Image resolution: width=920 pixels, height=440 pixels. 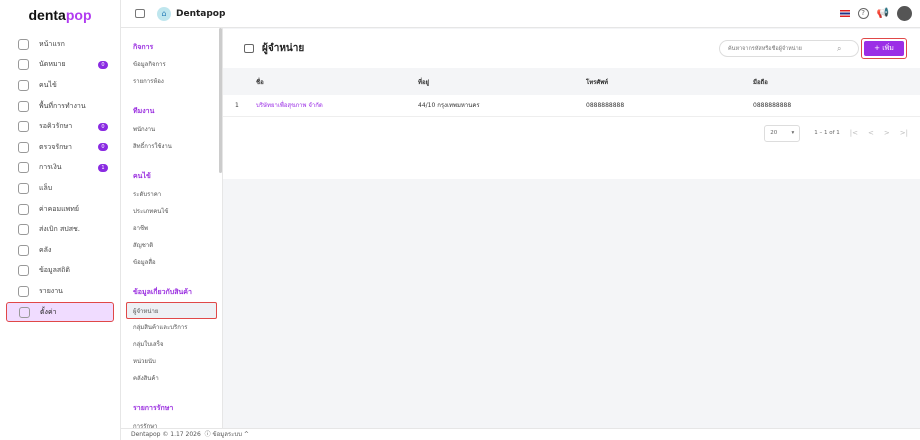 I want to click on box-icon, so click(x=23, y=250).